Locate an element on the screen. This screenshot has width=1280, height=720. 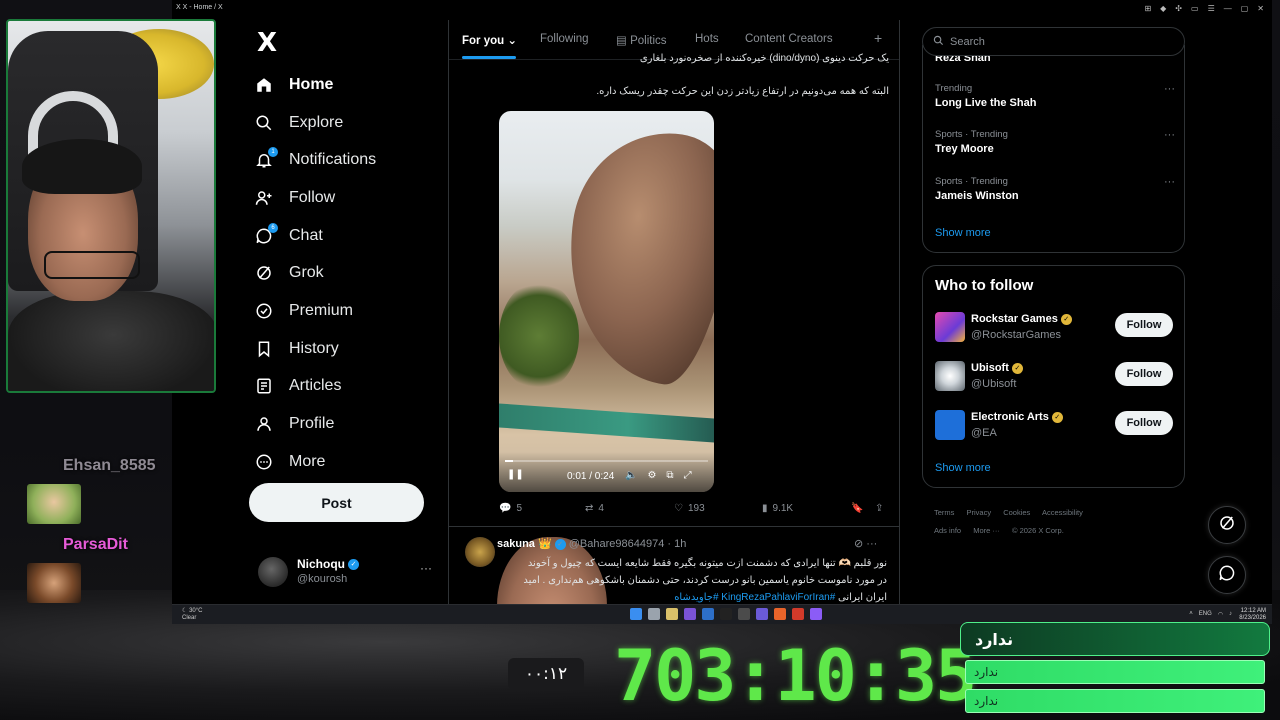
account-switcher: Nichoqu ✓ @kourosh ··· is located at coordinates (348, 573).